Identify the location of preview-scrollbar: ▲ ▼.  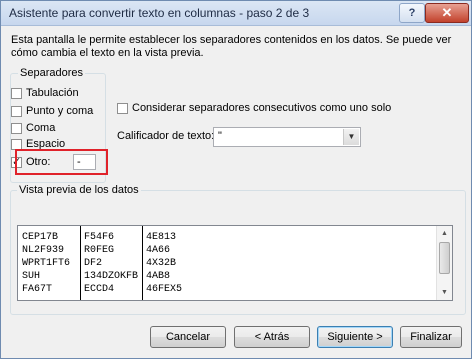
(444, 263).